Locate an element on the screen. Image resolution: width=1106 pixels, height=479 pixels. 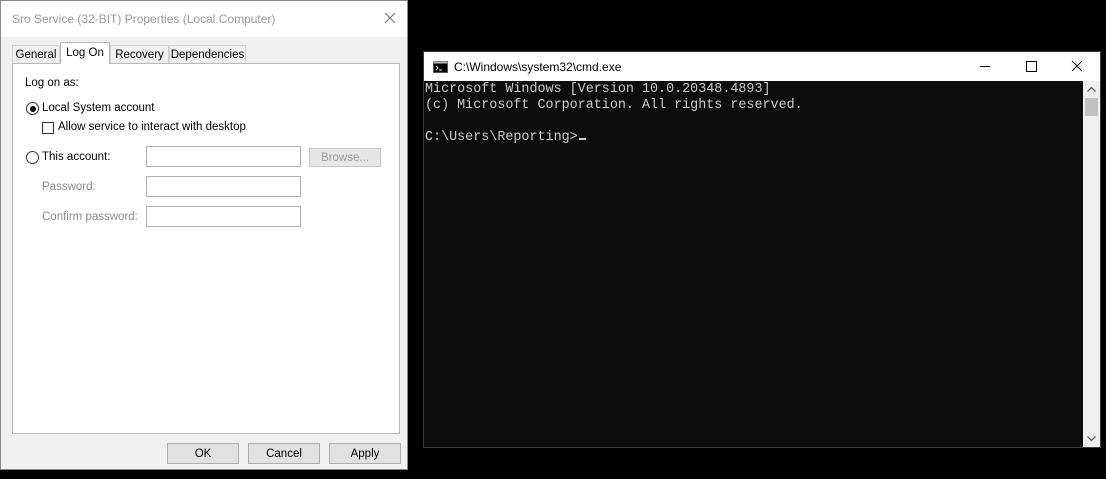
local-system-radio is located at coordinates (32, 108).